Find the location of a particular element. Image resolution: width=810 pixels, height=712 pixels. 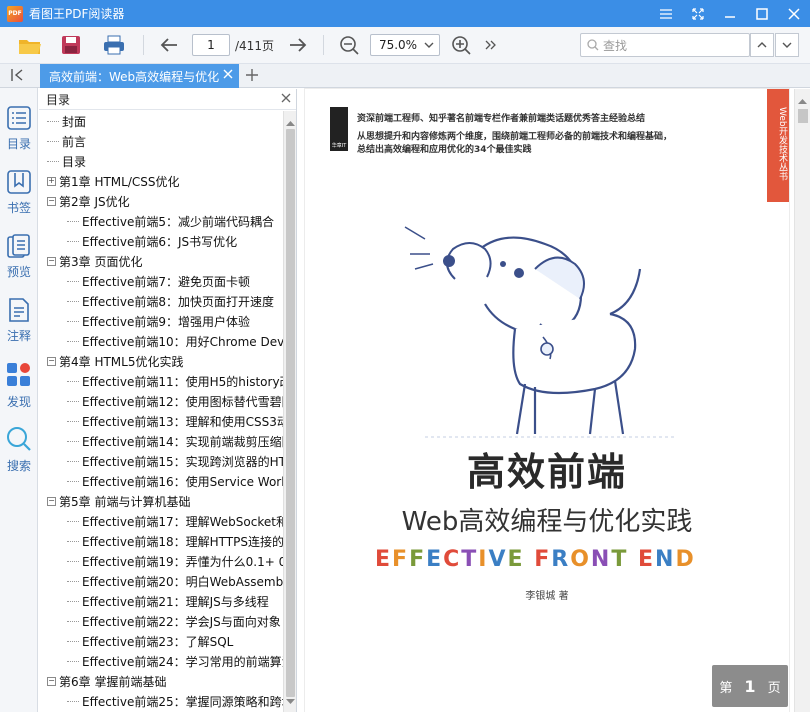

zoom-out-icon is located at coordinates (349, 45).